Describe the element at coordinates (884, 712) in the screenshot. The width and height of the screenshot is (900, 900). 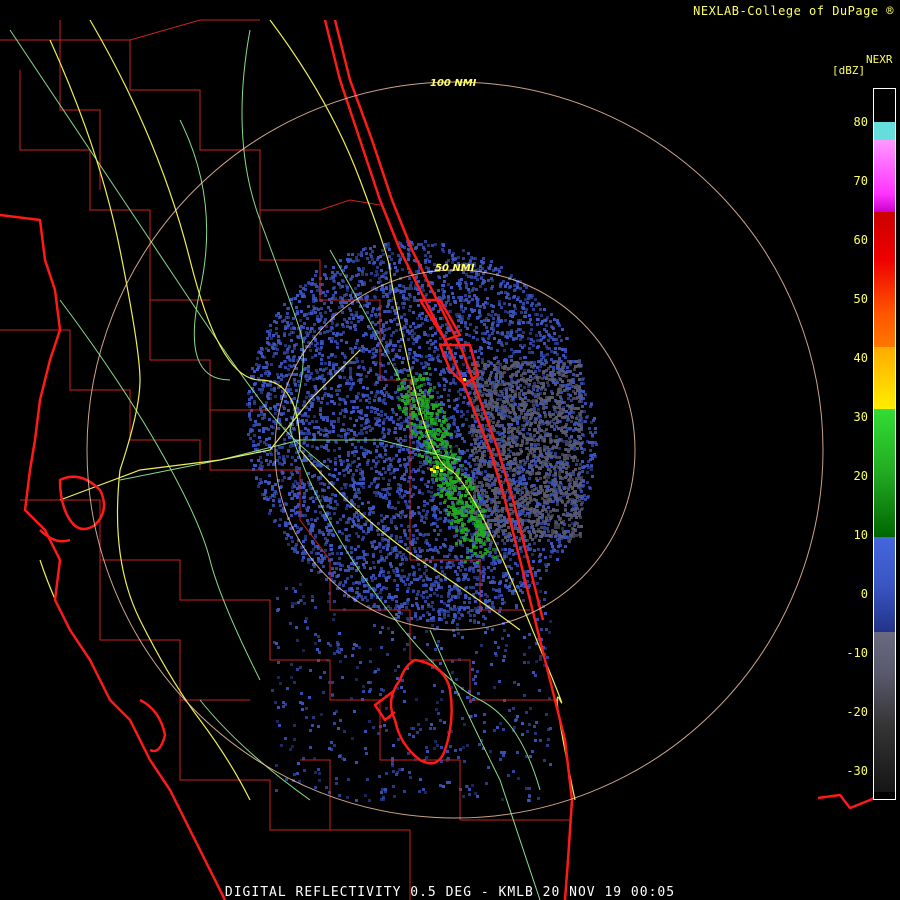
I see `scale-segment-gray` at that location.